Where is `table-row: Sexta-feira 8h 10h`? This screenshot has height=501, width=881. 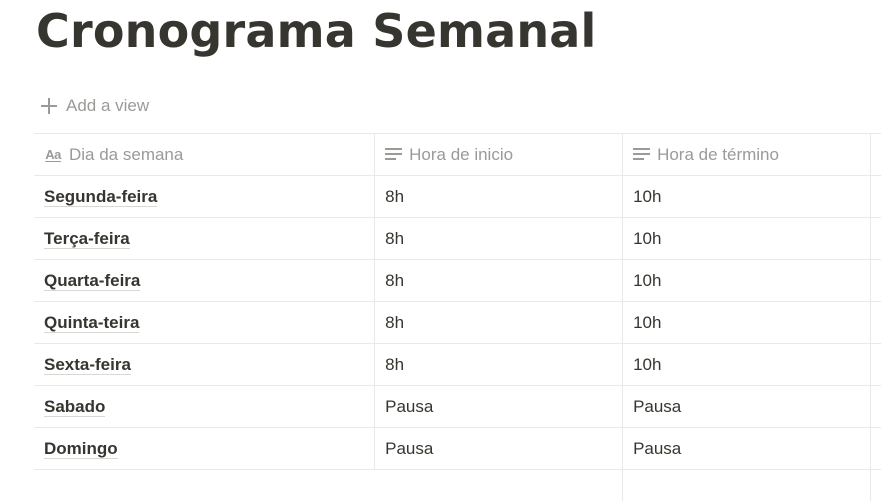 table-row: Sexta-feira 8h 10h is located at coordinates (457, 365).